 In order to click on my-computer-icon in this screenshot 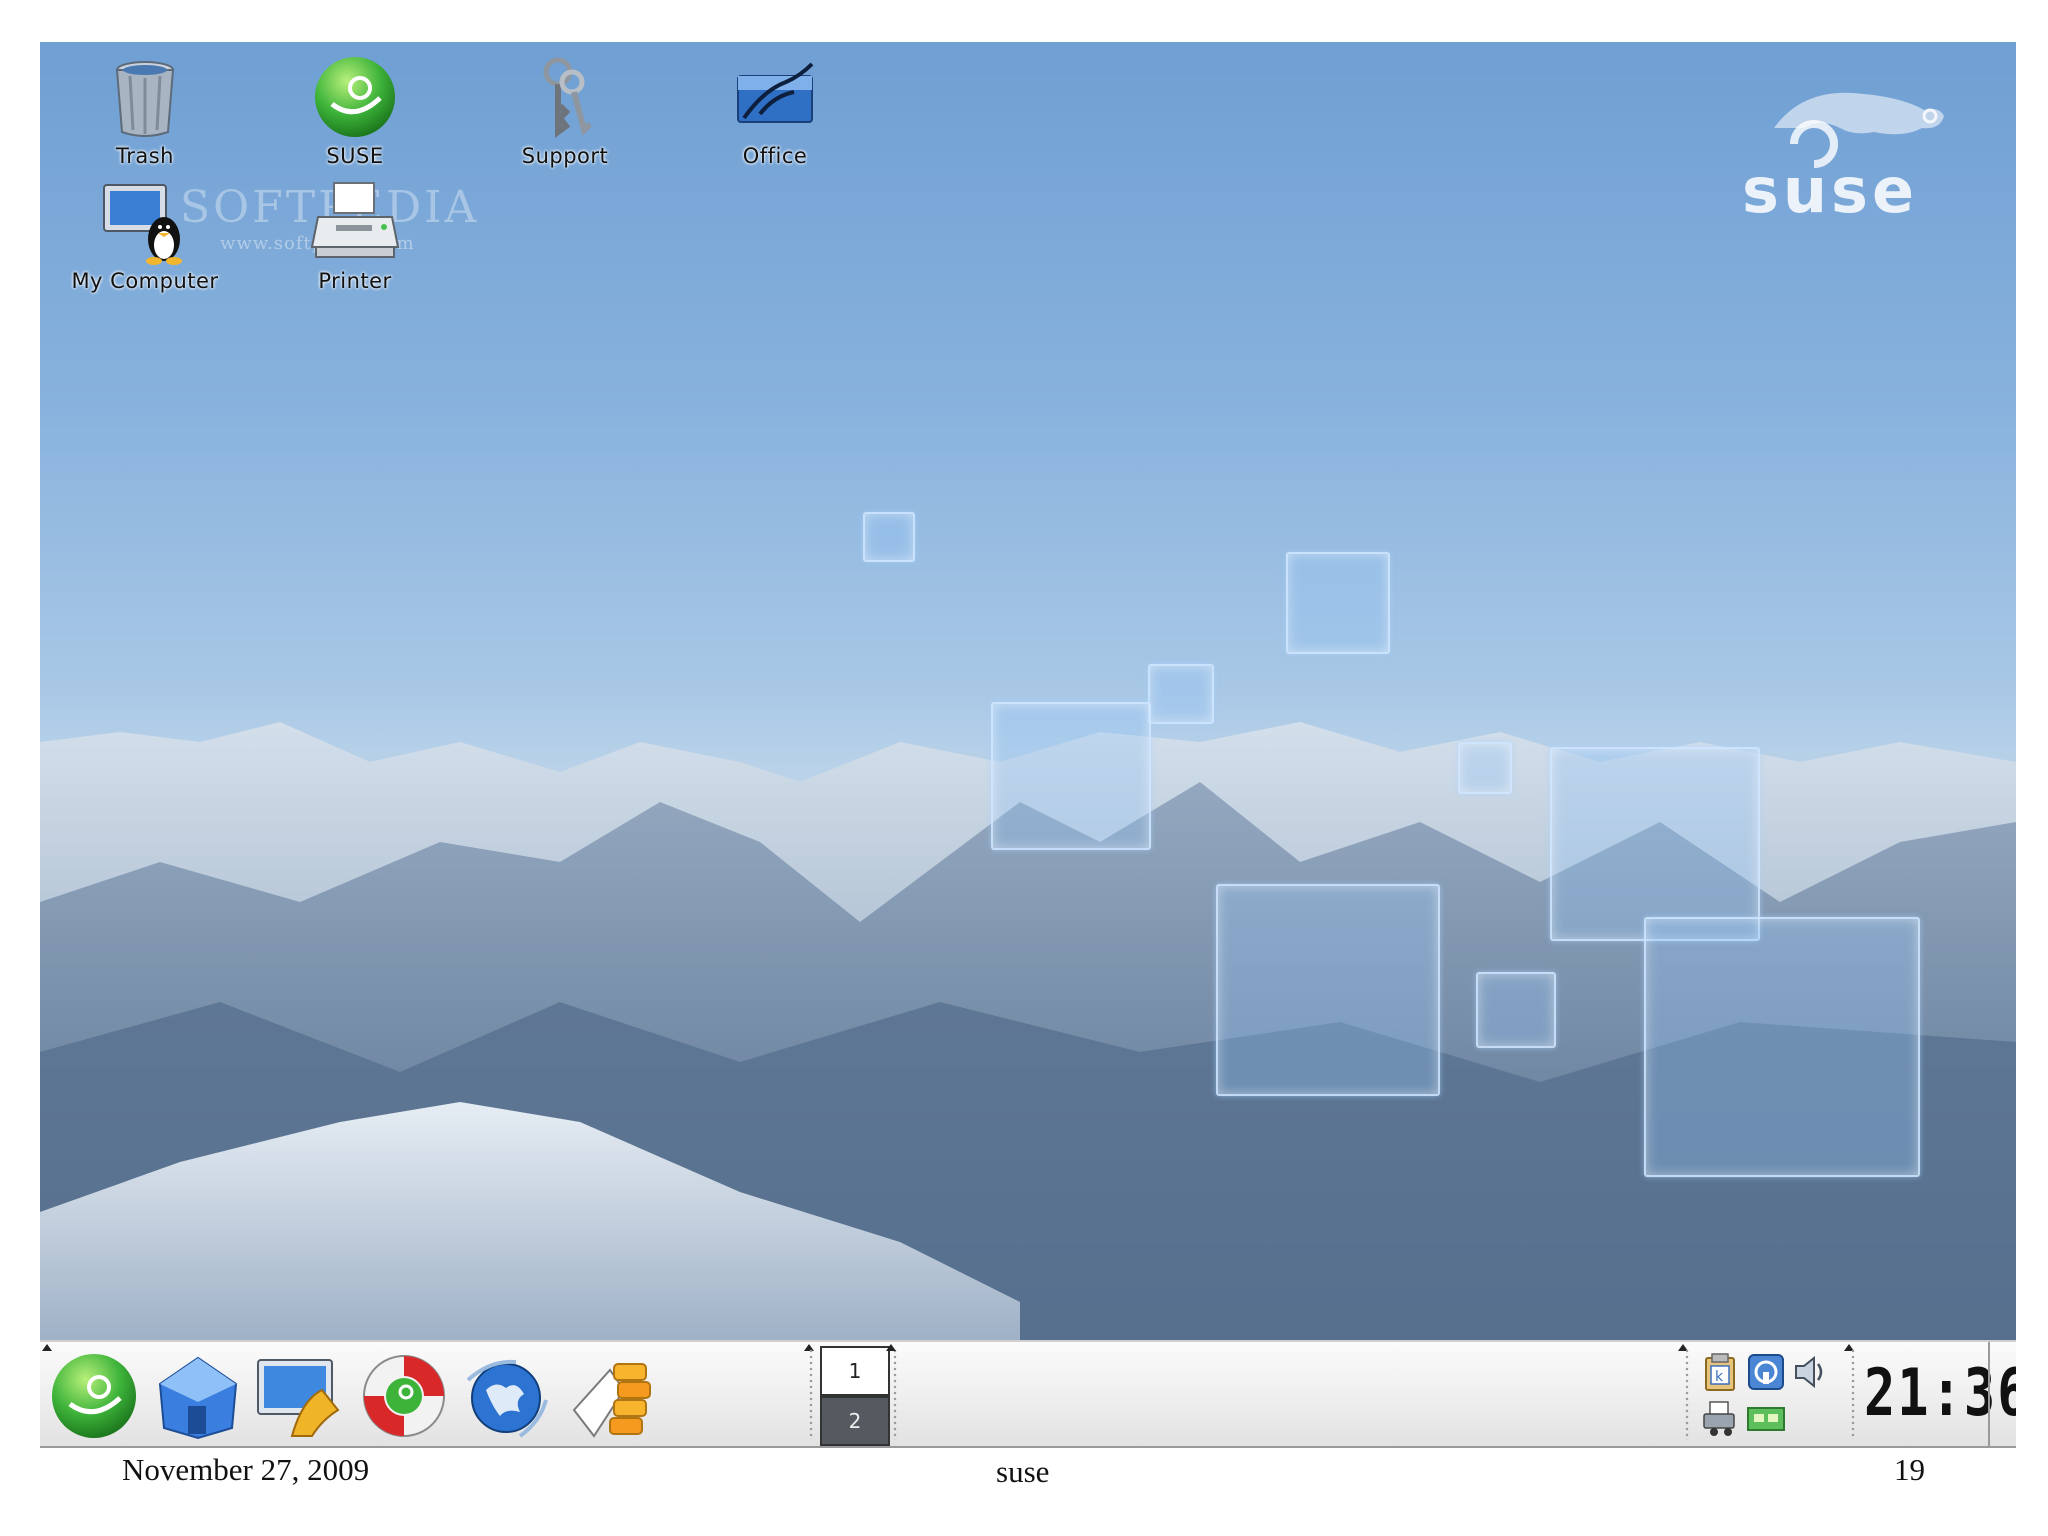, I will do `click(142, 224)`.